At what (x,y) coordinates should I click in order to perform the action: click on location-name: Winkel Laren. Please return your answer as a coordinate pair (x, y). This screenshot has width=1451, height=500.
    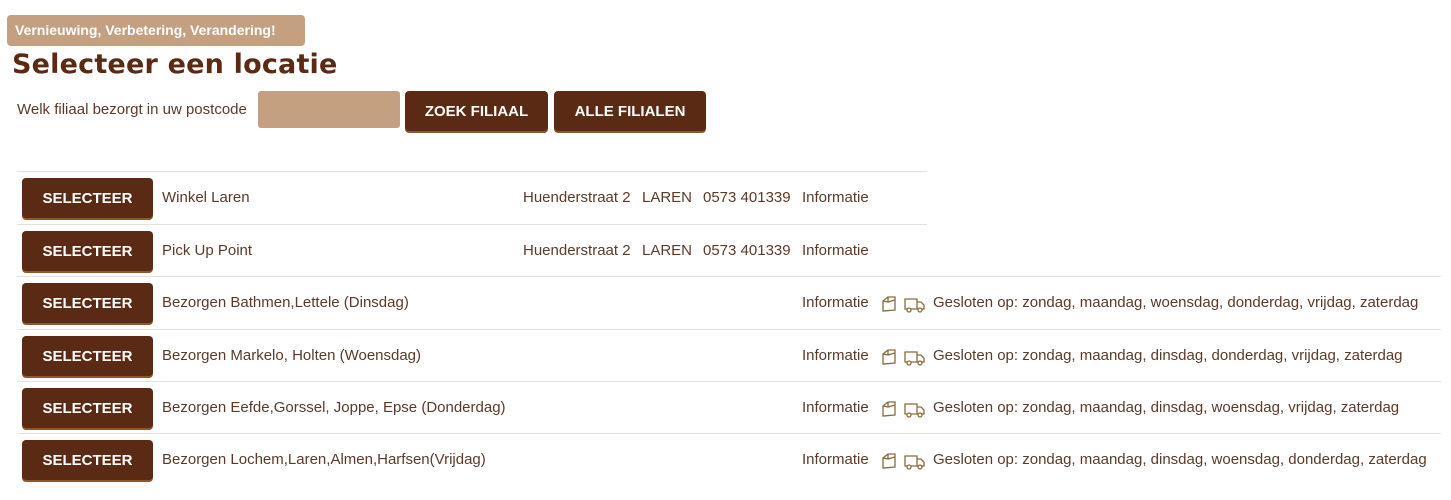
    Looking at the image, I should click on (206, 197).